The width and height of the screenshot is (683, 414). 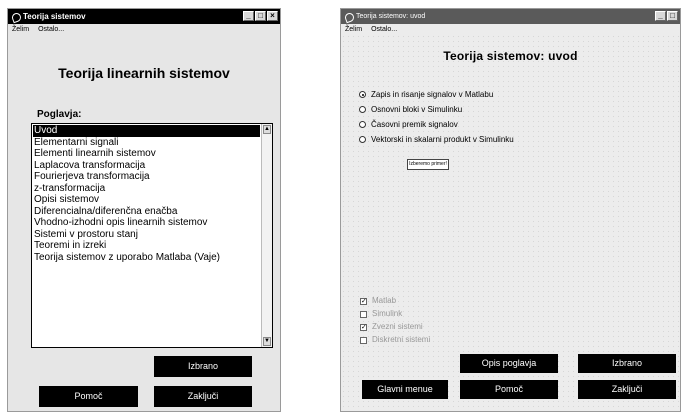 I want to click on radio-label: Osnovni bloki v Simulinku, so click(x=417, y=109).